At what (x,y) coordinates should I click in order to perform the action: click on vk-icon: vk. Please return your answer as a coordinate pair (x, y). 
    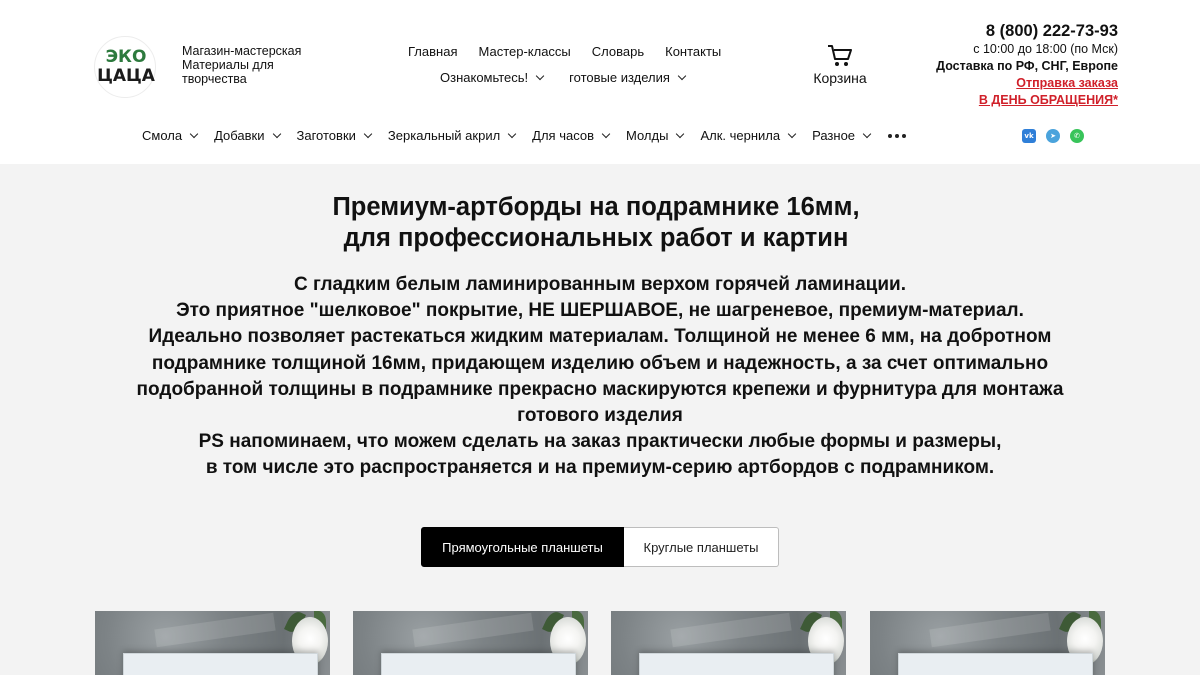
    Looking at the image, I should click on (1029, 136).